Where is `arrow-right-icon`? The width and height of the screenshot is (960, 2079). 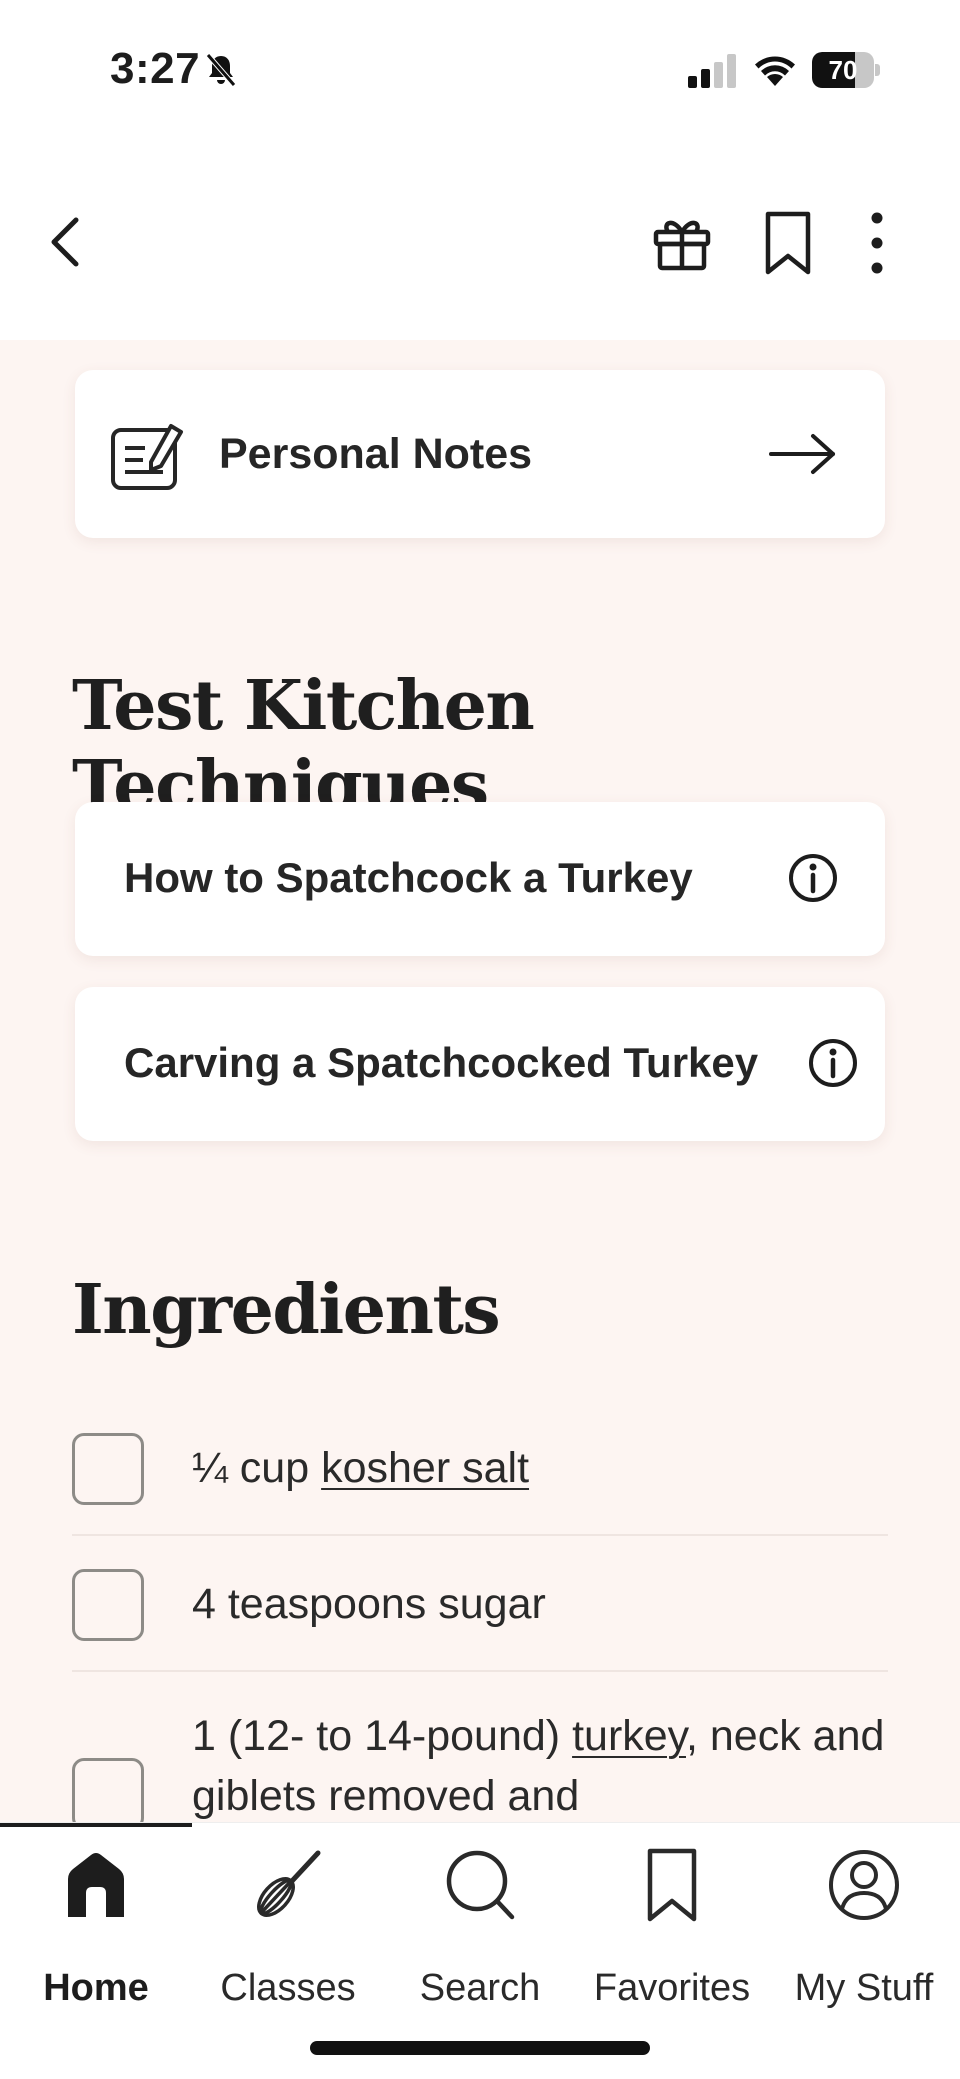 arrow-right-icon is located at coordinates (802, 454).